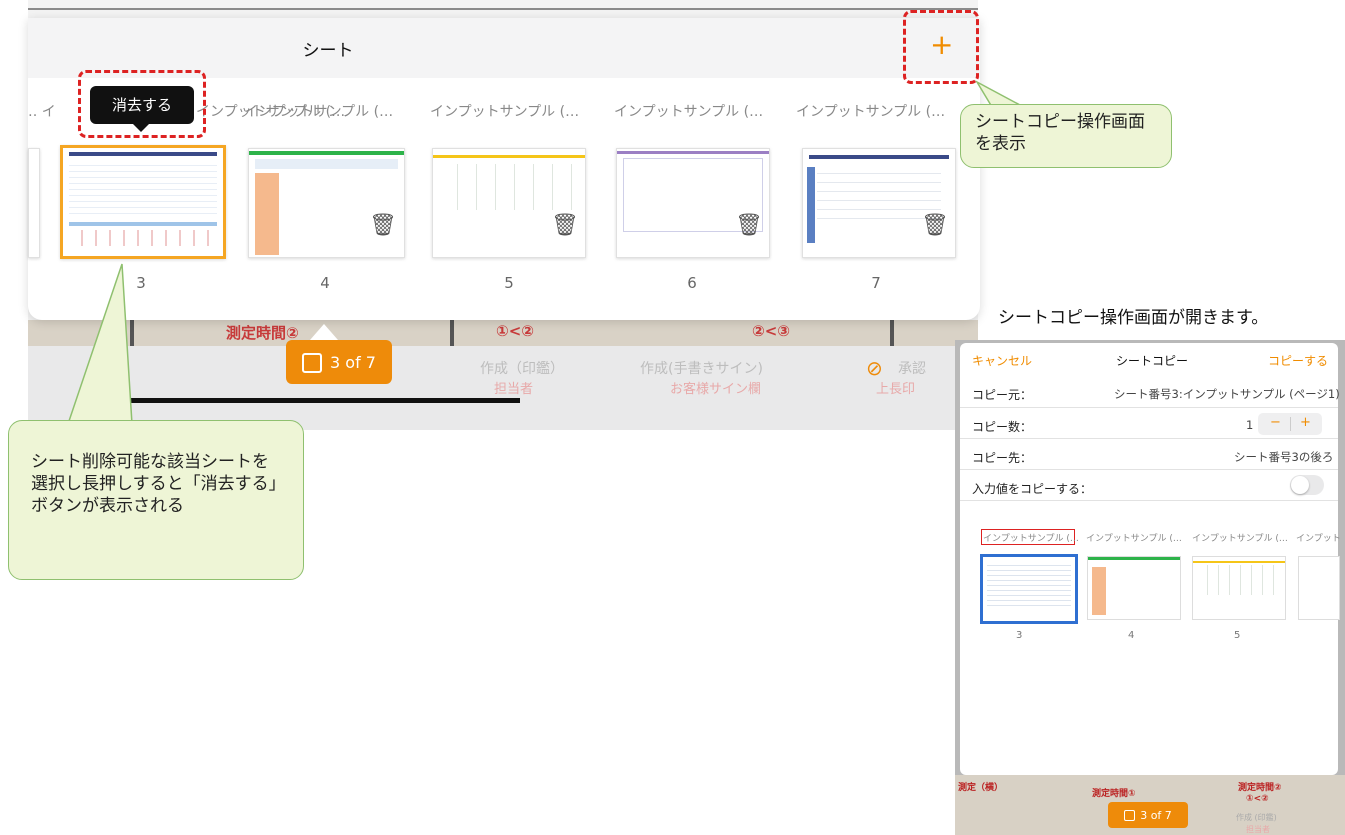 The height and width of the screenshot is (835, 1345). I want to click on sheet-number: 7, so click(876, 283).